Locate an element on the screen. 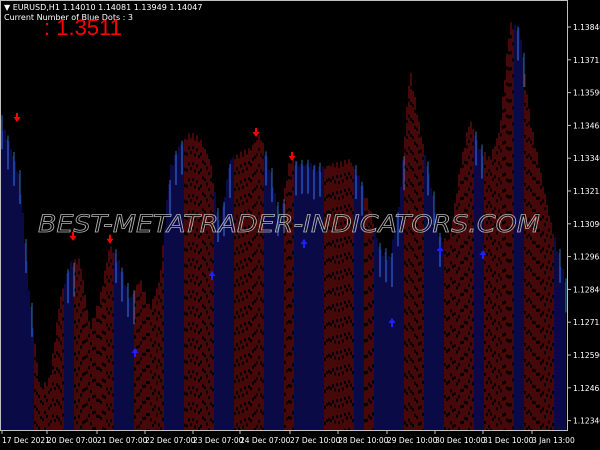 This screenshot has height=450, width=600. time-label: 24 Dec 07:00 is located at coordinates (265, 440).